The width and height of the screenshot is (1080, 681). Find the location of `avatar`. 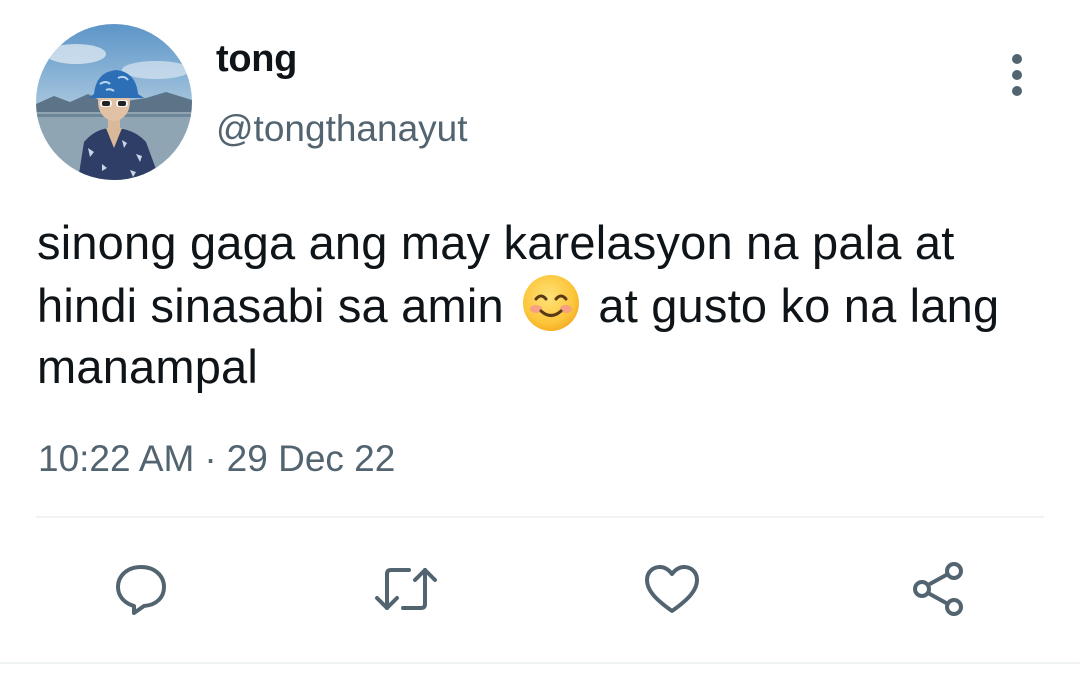

avatar is located at coordinates (114, 102).